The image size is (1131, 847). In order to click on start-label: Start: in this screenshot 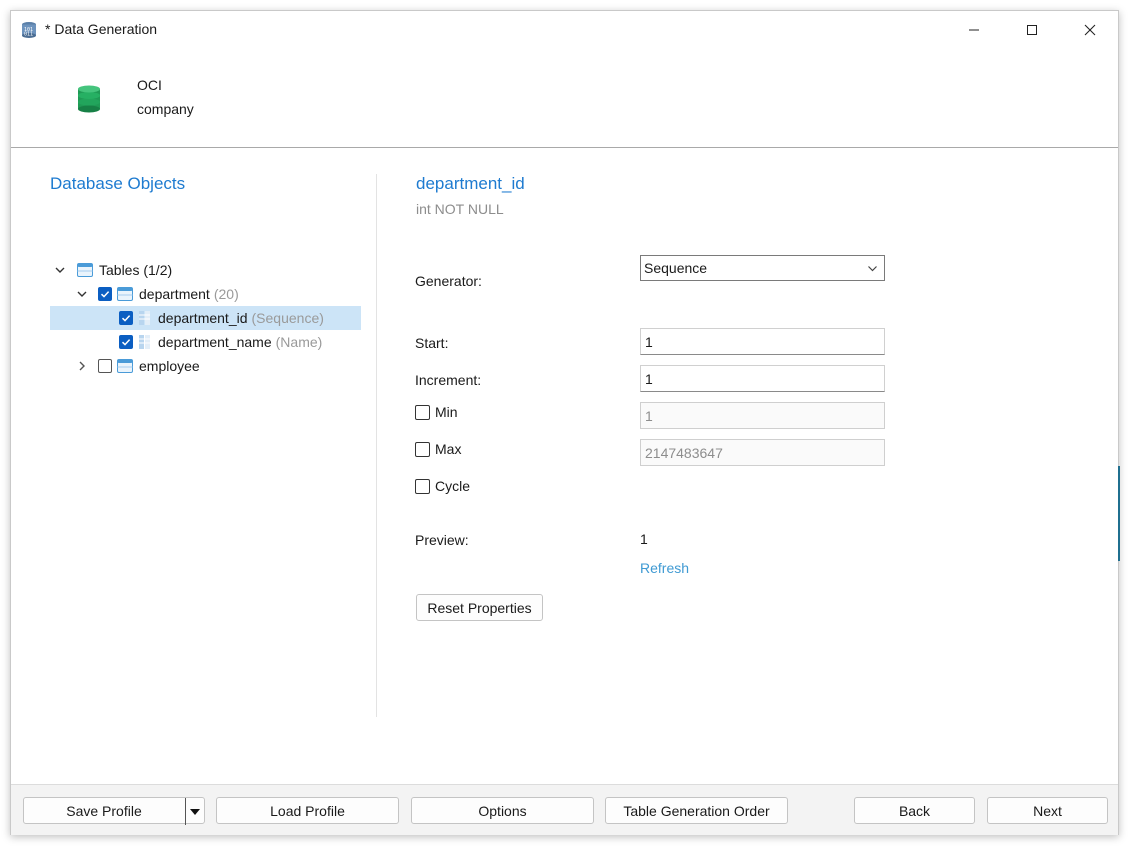, I will do `click(432, 343)`.